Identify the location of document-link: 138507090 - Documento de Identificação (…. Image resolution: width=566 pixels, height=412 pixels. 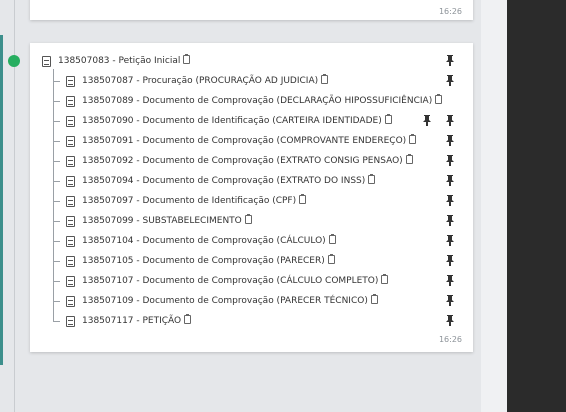
(237, 120).